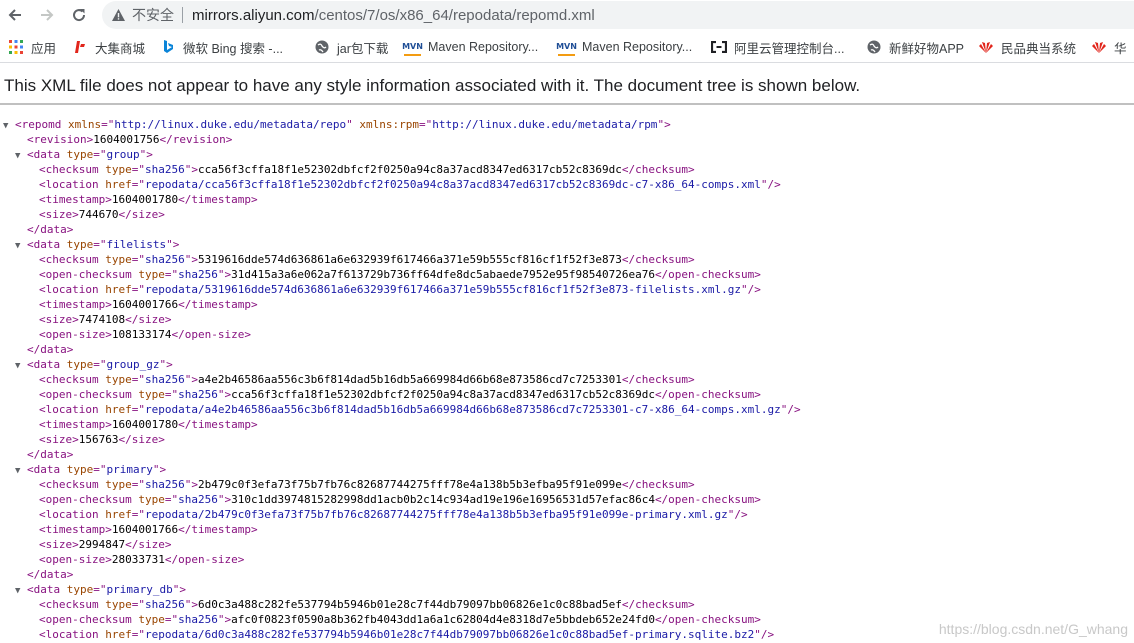  I want to click on xml-tag-name: <timestamp, so click(72, 304).